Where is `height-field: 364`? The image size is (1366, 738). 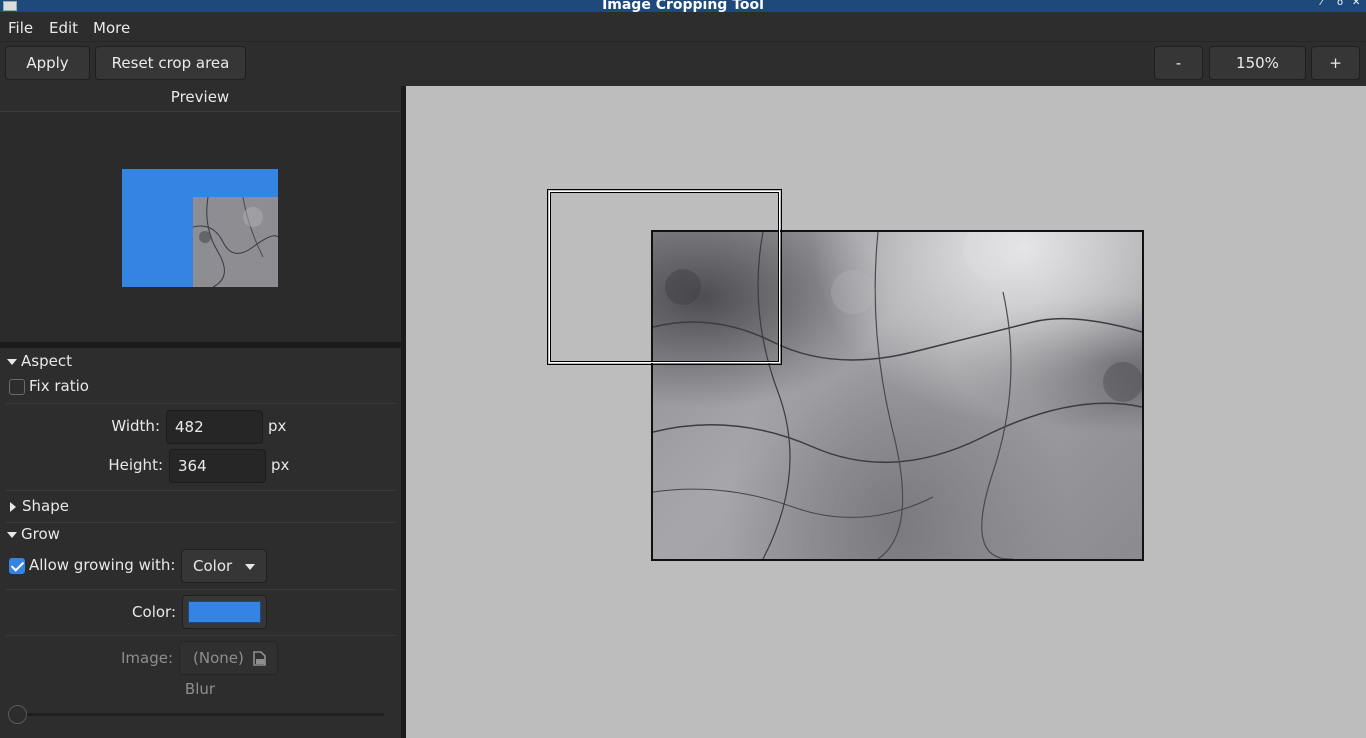 height-field: 364 is located at coordinates (217, 466).